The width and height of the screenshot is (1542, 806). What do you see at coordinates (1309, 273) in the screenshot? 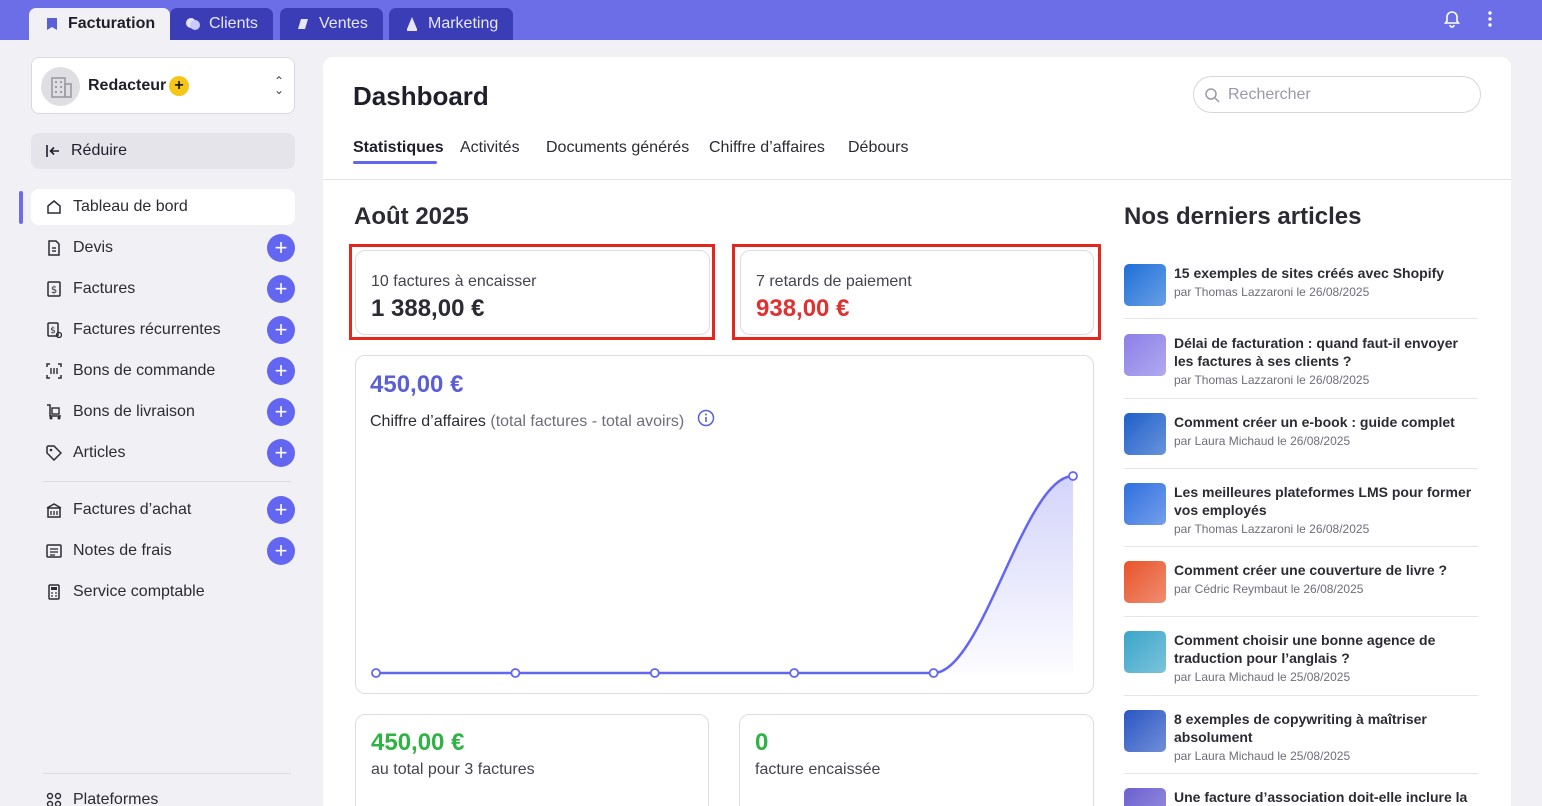
I see `article-title: 15 exemples de sites créés avec Shopify` at bounding box center [1309, 273].